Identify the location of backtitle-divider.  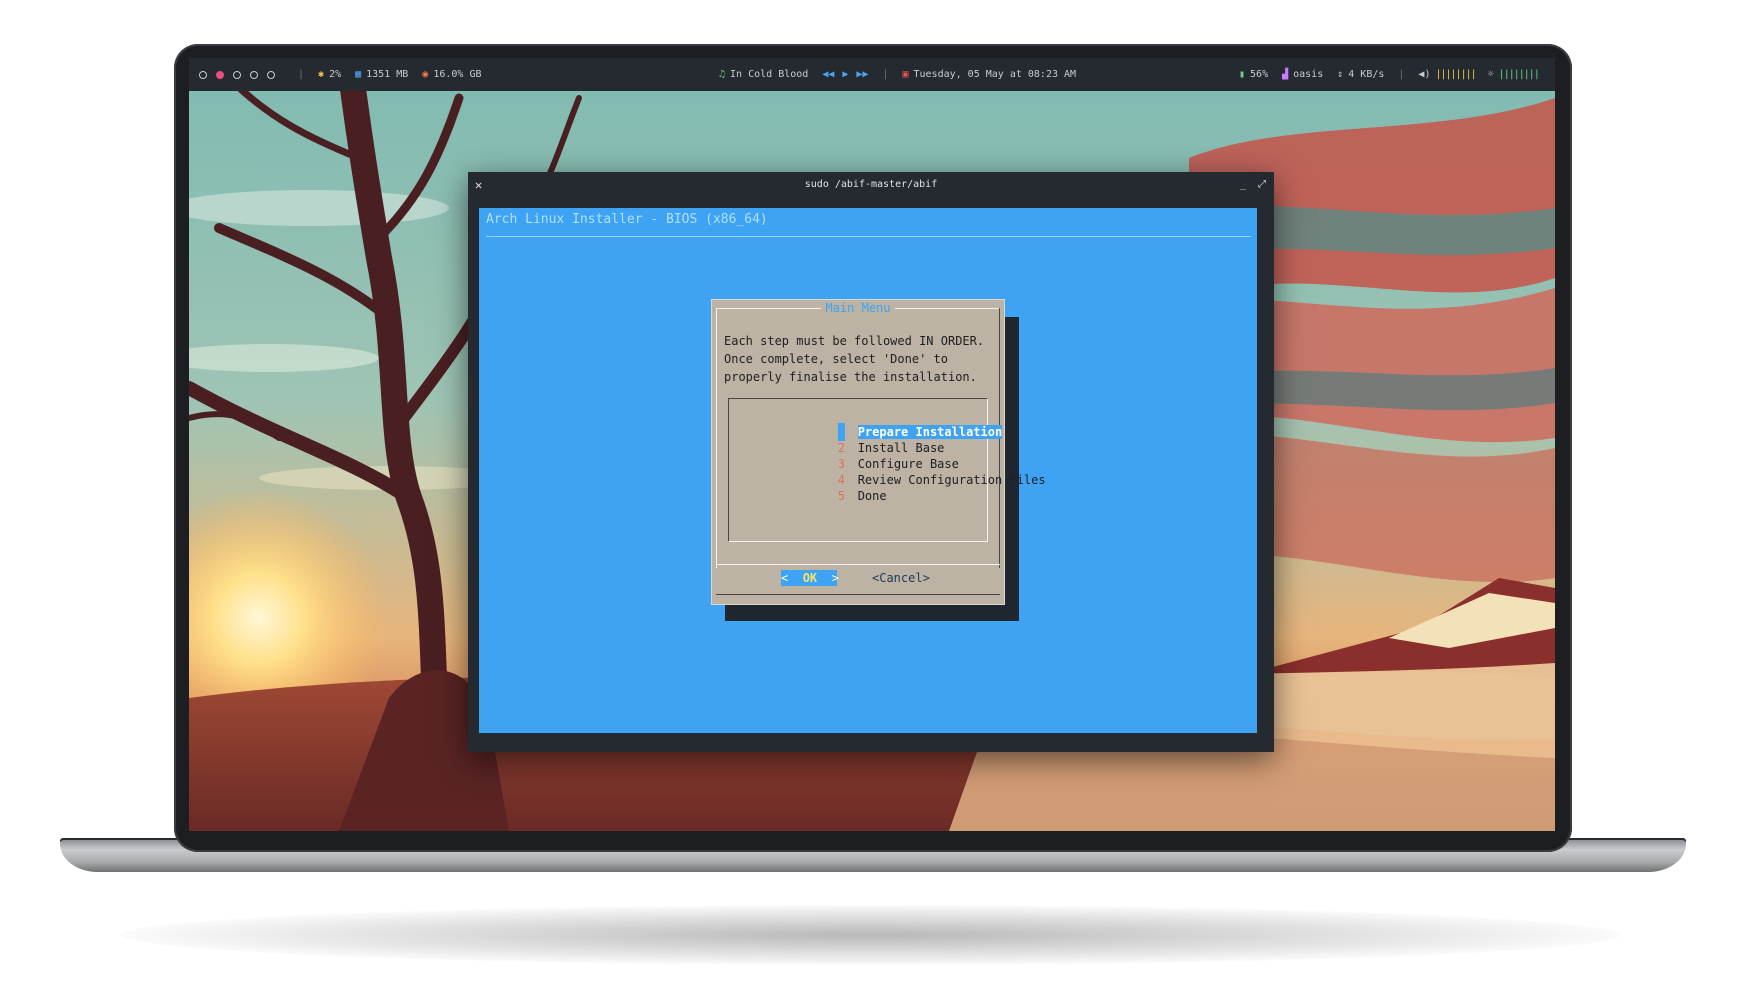
(868, 236).